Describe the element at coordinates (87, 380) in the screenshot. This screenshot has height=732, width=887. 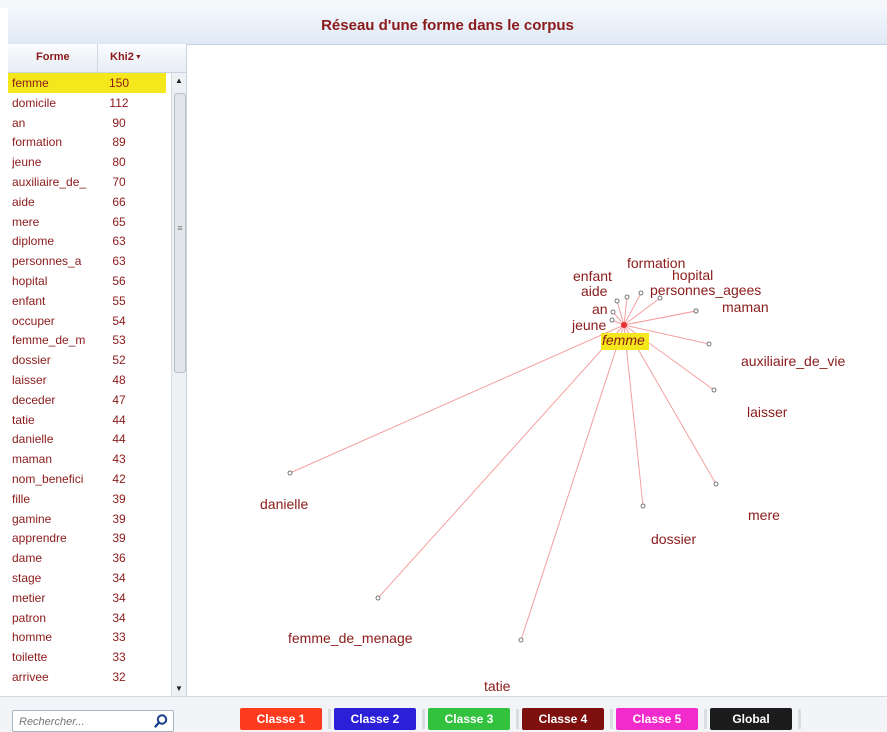
I see `table-row: laisser 48` at that location.